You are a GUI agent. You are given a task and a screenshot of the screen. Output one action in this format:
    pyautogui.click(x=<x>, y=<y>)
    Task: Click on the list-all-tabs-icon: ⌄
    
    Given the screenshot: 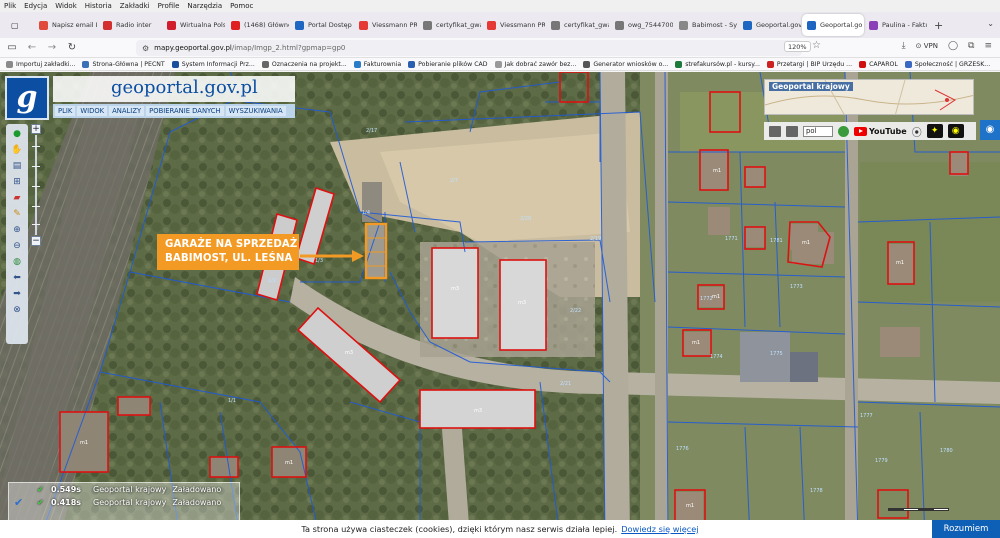 What is the action you would take?
    pyautogui.click(x=990, y=23)
    